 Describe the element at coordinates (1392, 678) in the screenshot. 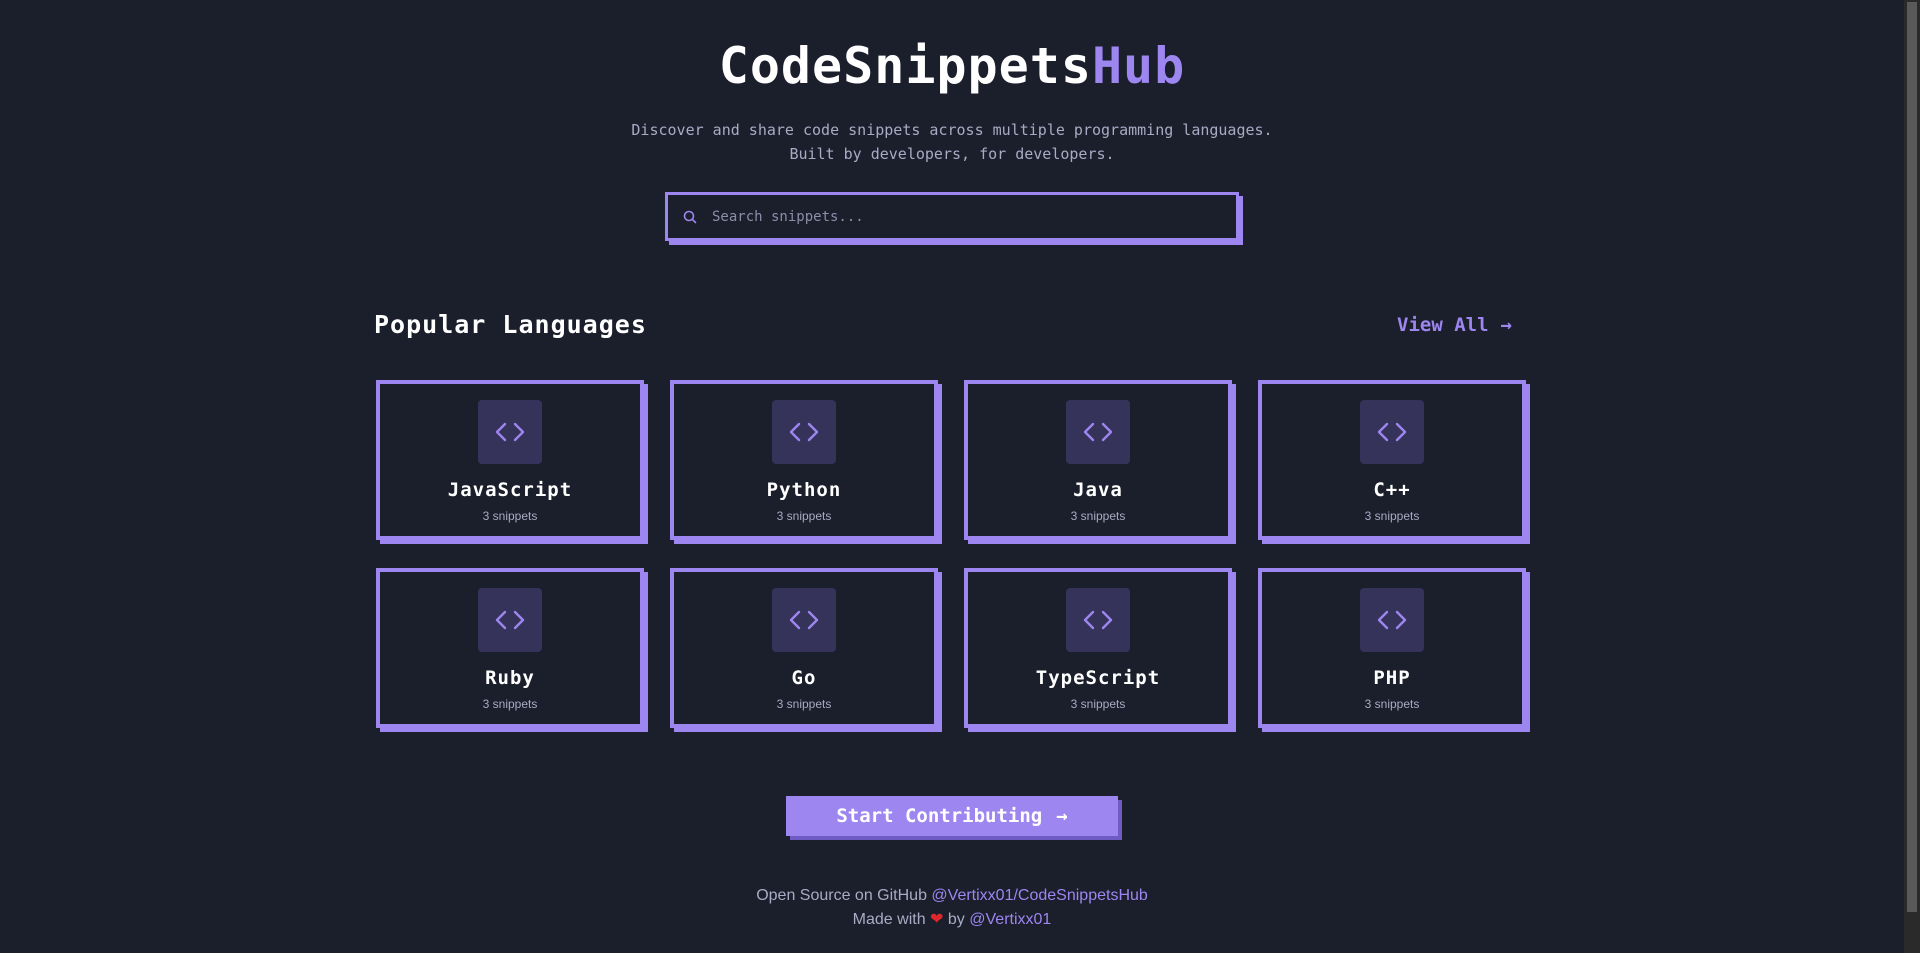

I see `language-name: PHP` at that location.